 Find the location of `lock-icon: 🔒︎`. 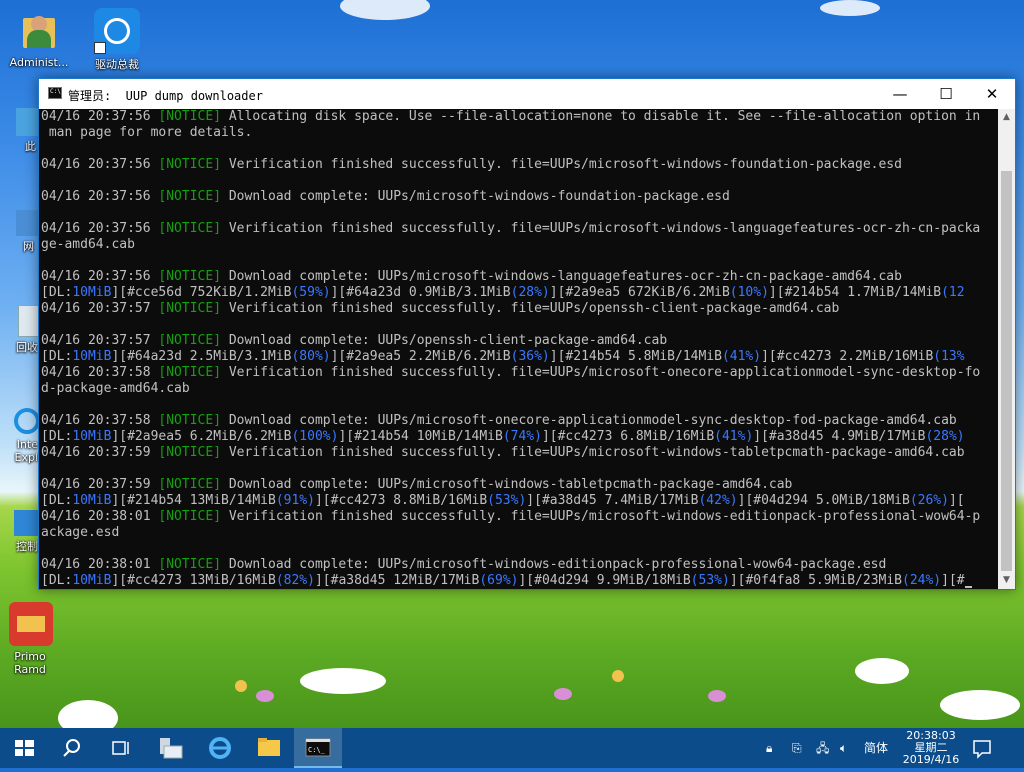

lock-icon: 🔒︎ is located at coordinates (769, 748).